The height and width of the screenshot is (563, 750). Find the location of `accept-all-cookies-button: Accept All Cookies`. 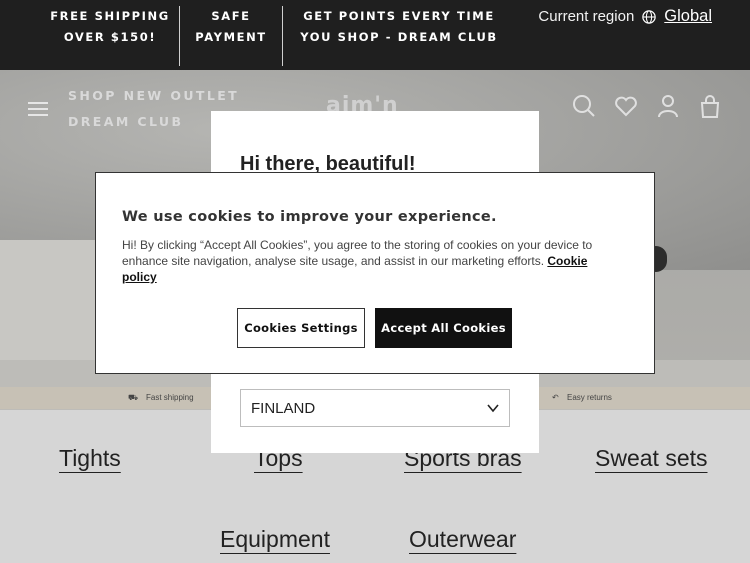

accept-all-cookies-button: Accept All Cookies is located at coordinates (443, 328).